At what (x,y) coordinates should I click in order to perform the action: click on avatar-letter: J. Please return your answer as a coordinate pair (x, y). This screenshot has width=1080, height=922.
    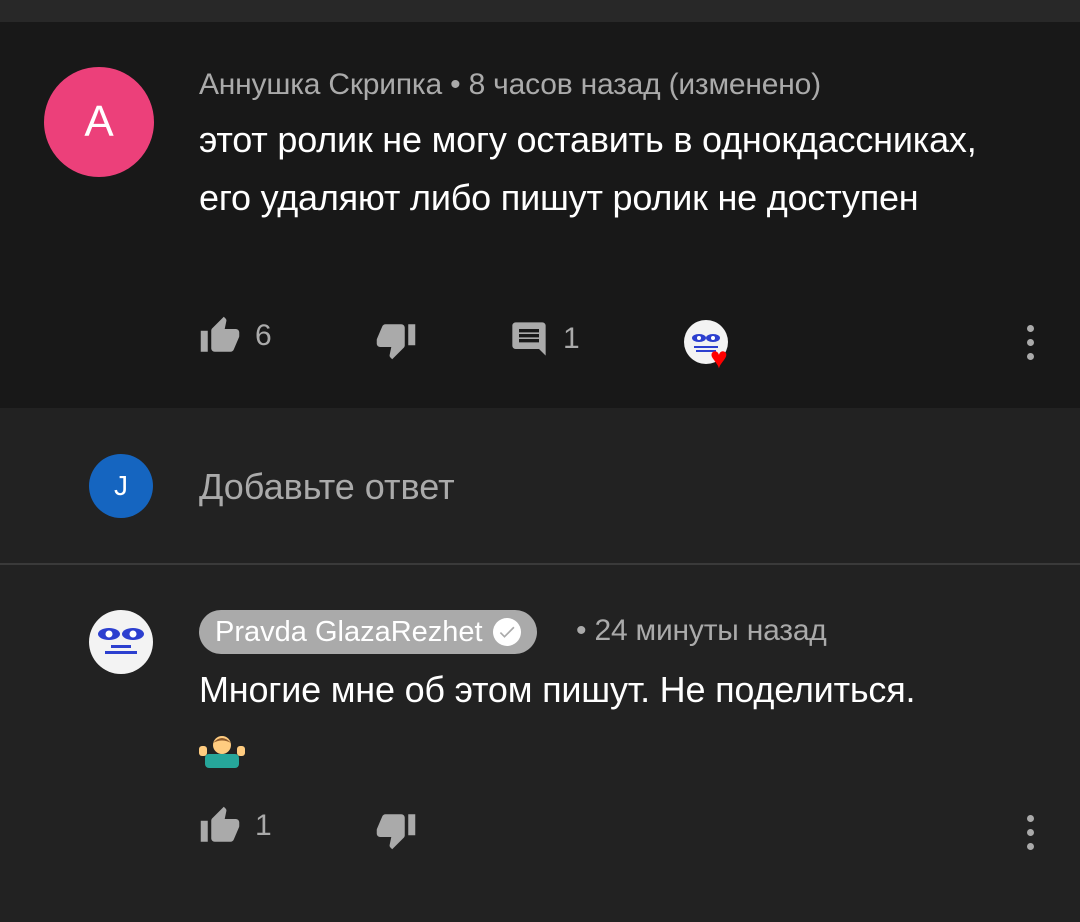
    Looking at the image, I should click on (121, 485).